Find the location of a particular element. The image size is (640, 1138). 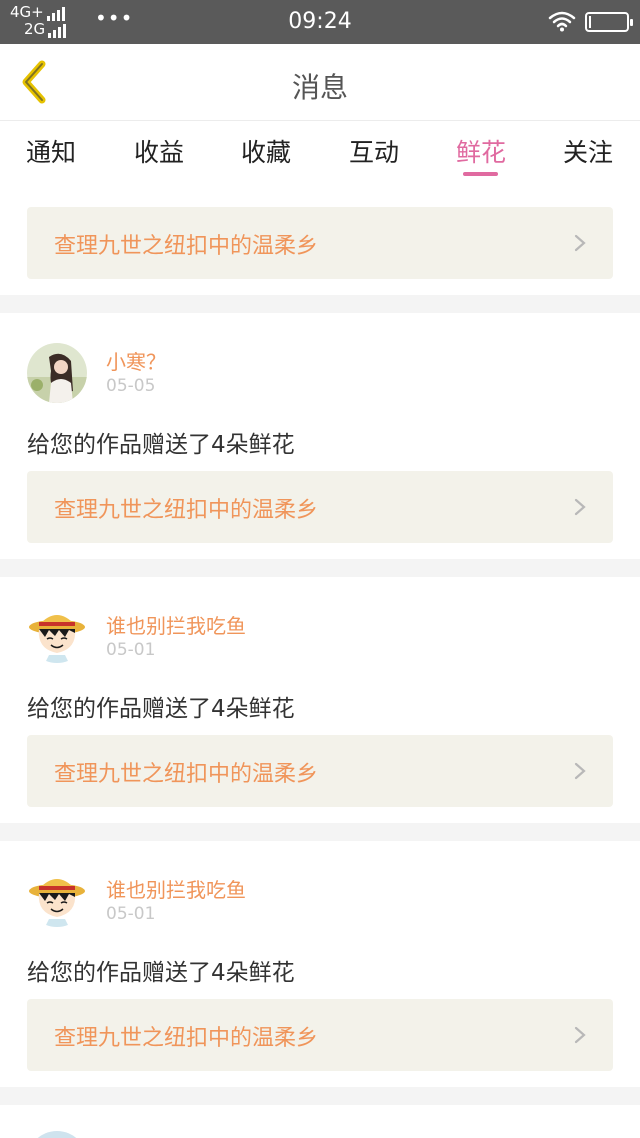

tab-favorites: 收藏 is located at coordinates (266, 151).